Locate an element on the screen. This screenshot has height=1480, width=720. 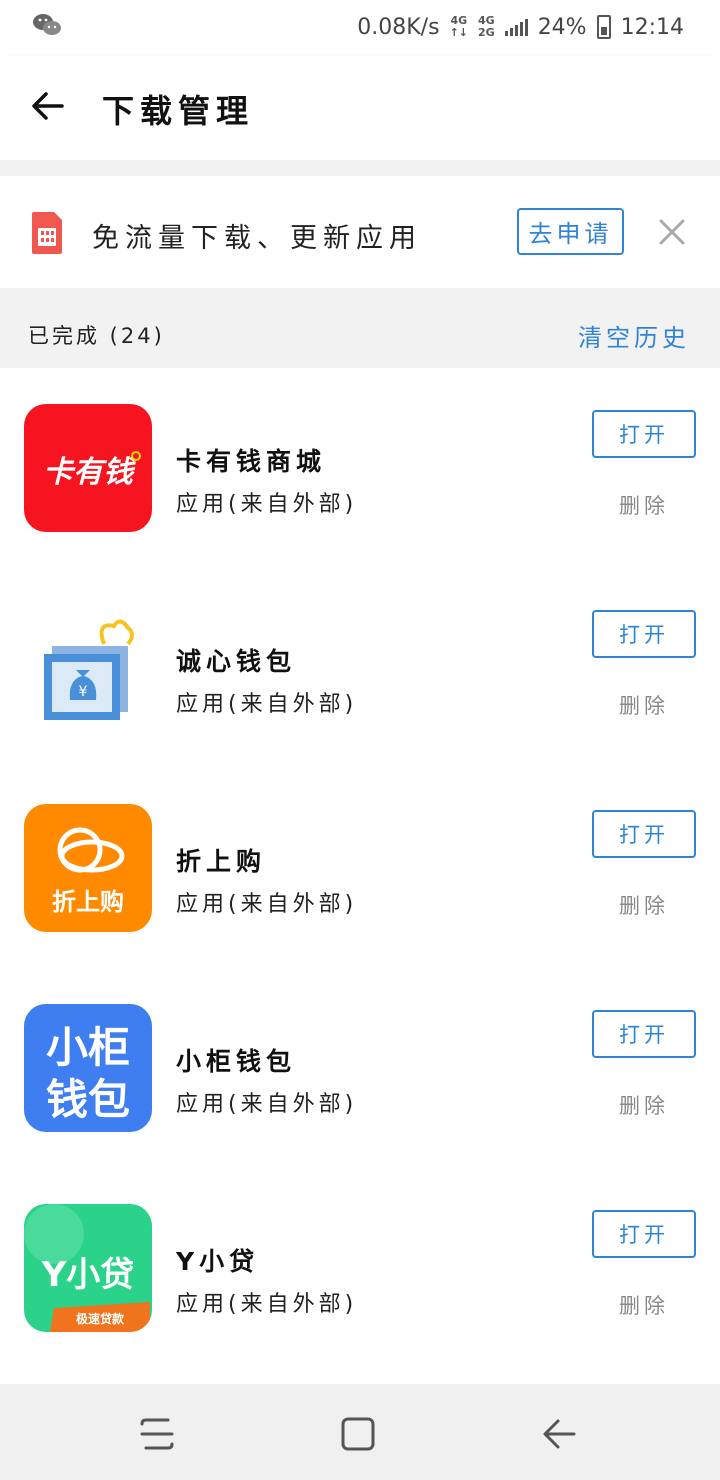
completed-section-header: 已完成 (24) 清空历史 is located at coordinates (360, 328).